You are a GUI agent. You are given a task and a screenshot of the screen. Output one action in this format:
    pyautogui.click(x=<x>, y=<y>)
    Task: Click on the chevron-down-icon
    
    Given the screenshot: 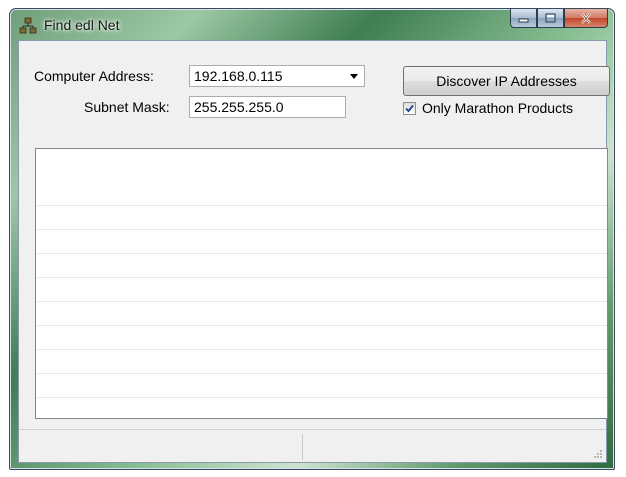 What is the action you would take?
    pyautogui.click(x=354, y=76)
    